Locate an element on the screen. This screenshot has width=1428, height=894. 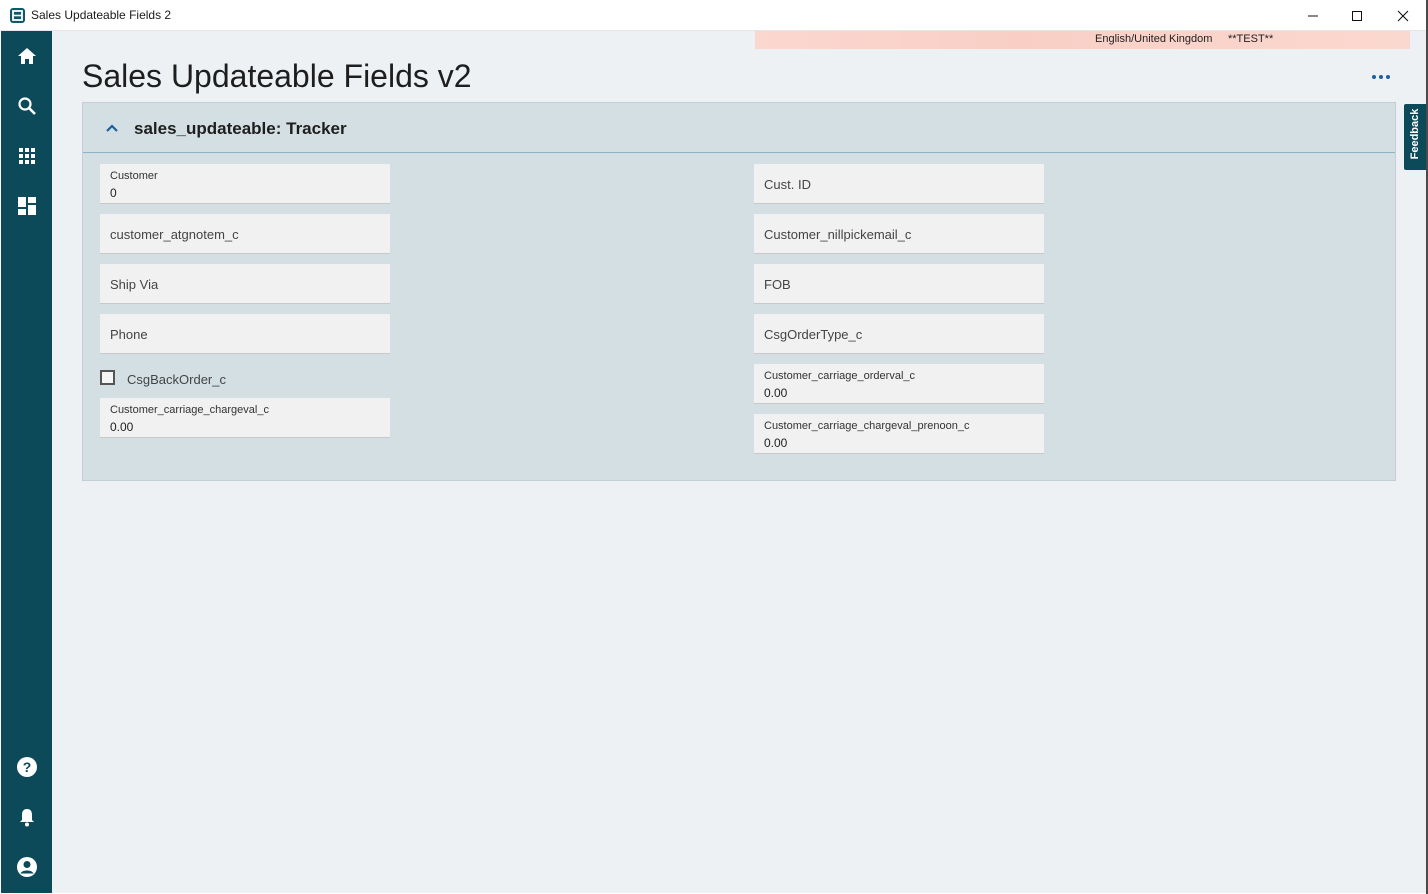
chevron-up-icon is located at coordinates (112, 127).